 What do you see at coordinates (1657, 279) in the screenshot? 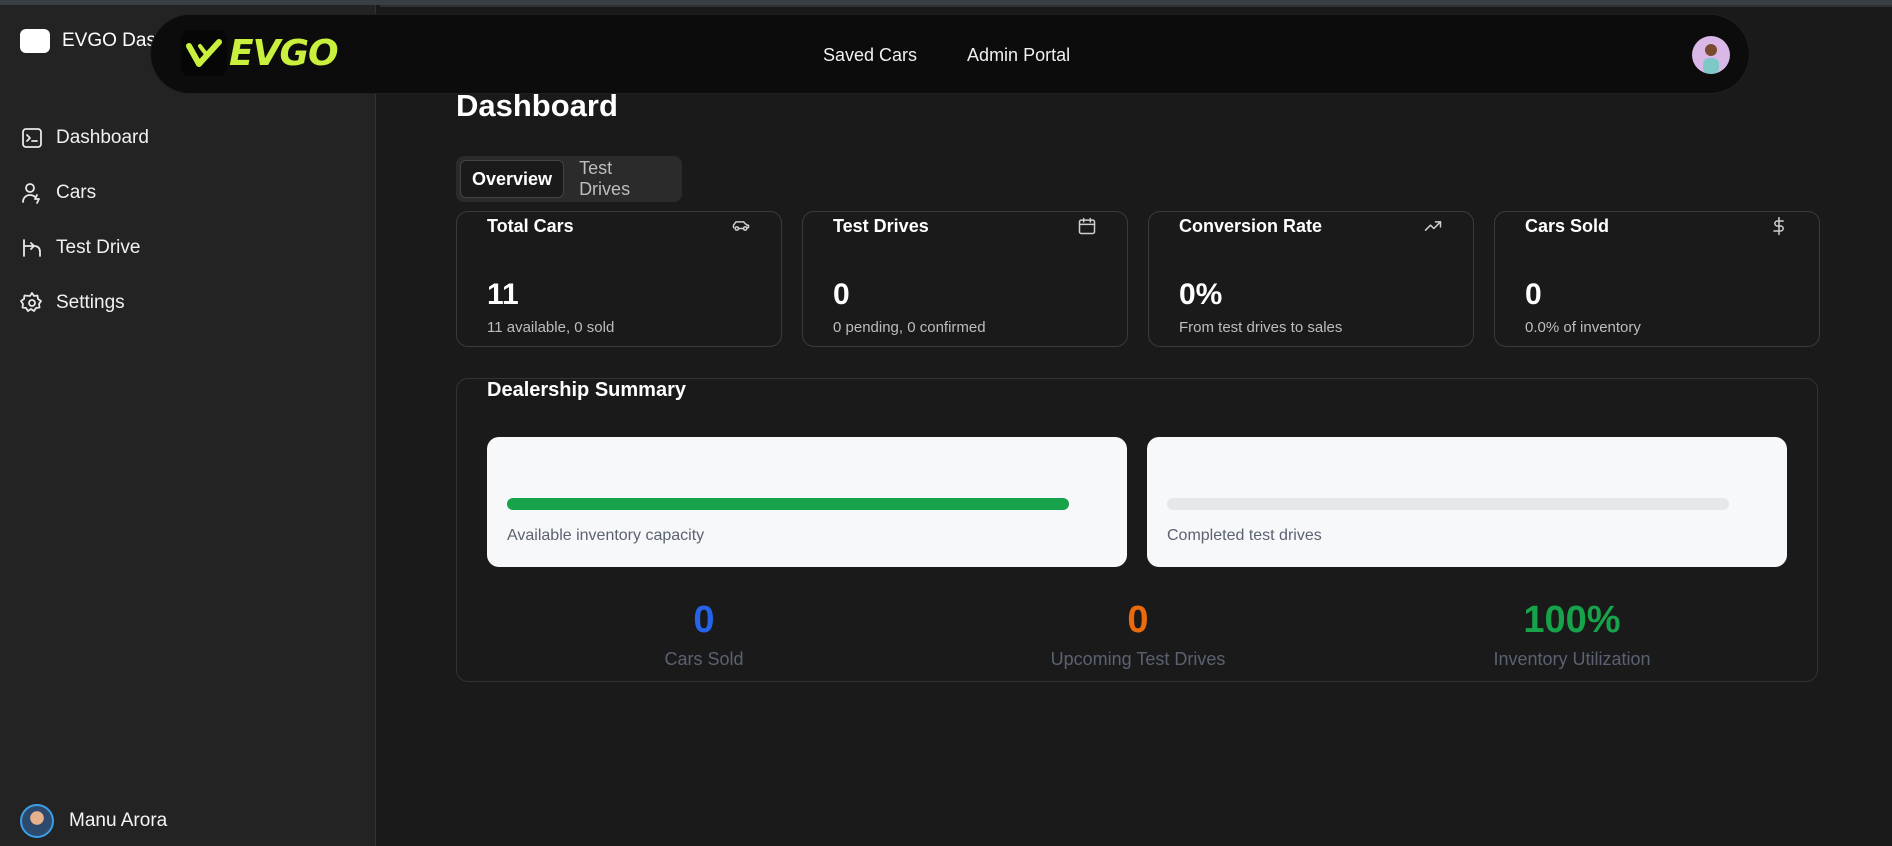
I see `card-cars-sold: Cars Sold 0 0.0% of inventory` at bounding box center [1657, 279].